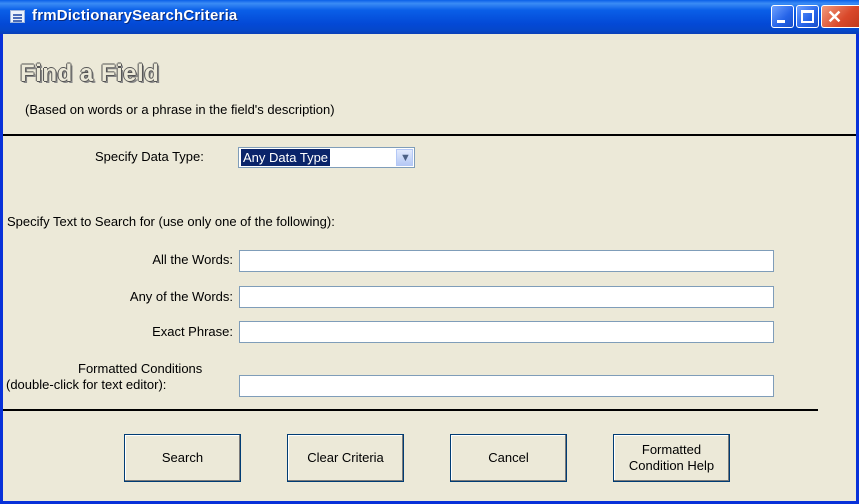 Image resolution: width=859 pixels, height=504 pixels. Describe the element at coordinates (410, 410) in the screenshot. I see `footer-divider` at that location.